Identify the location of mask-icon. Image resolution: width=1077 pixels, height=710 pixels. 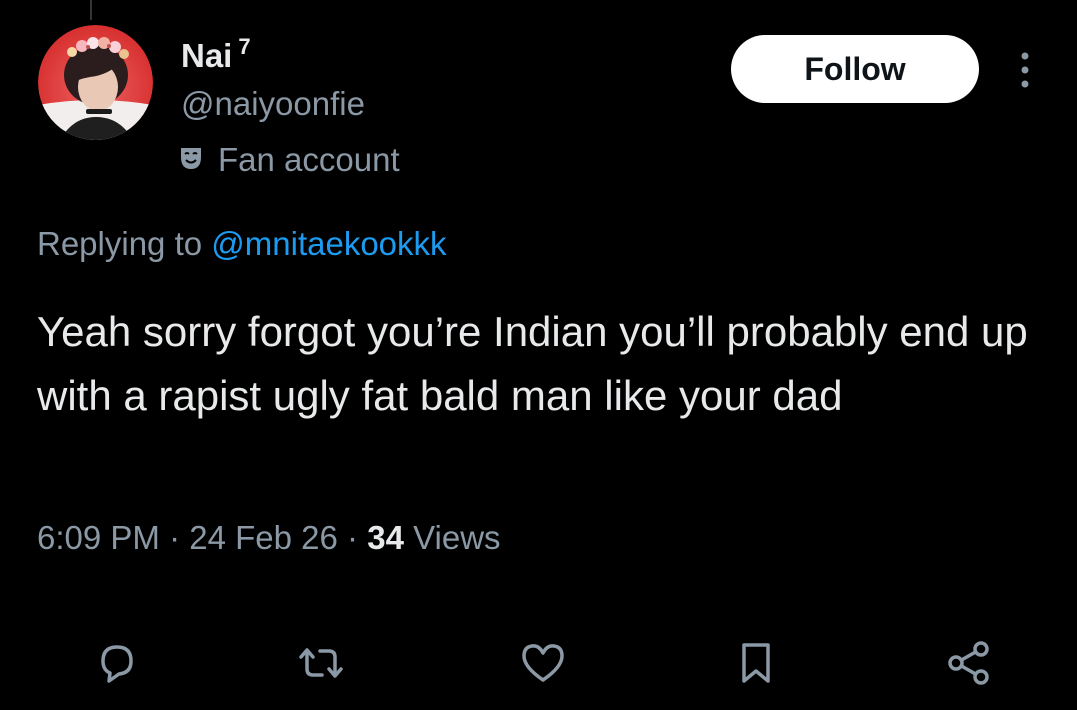
(191, 160).